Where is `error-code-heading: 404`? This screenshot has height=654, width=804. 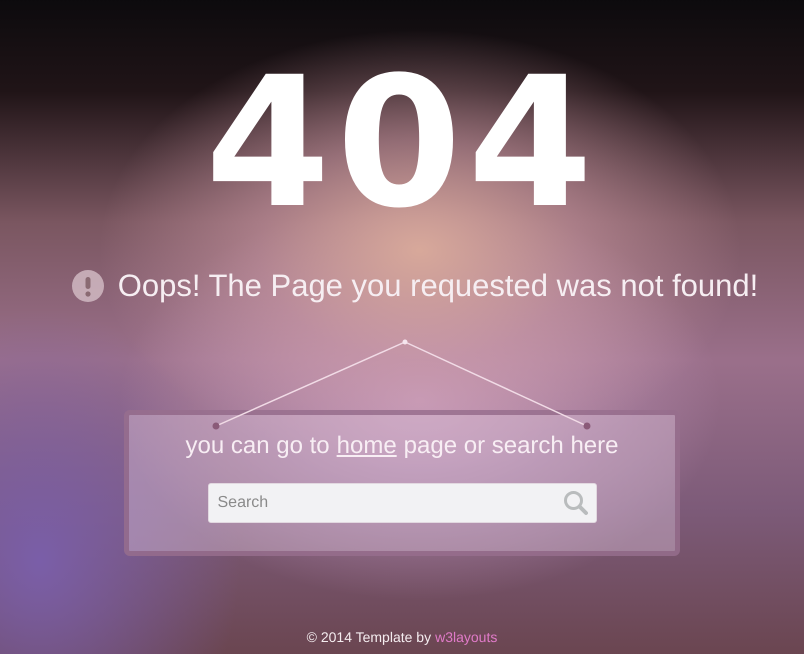
error-code-heading: 404 is located at coordinates (402, 144).